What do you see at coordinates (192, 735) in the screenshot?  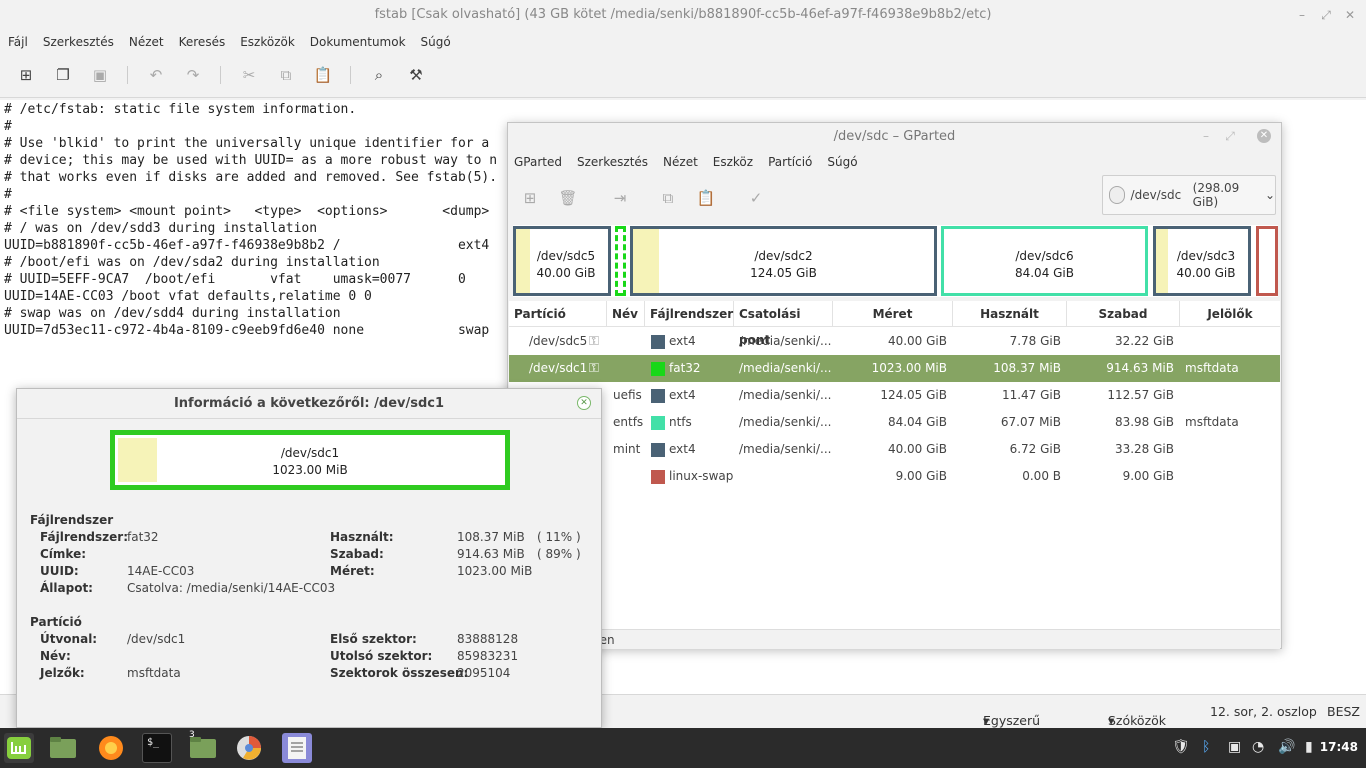 I see `window-count-badge: 3` at bounding box center [192, 735].